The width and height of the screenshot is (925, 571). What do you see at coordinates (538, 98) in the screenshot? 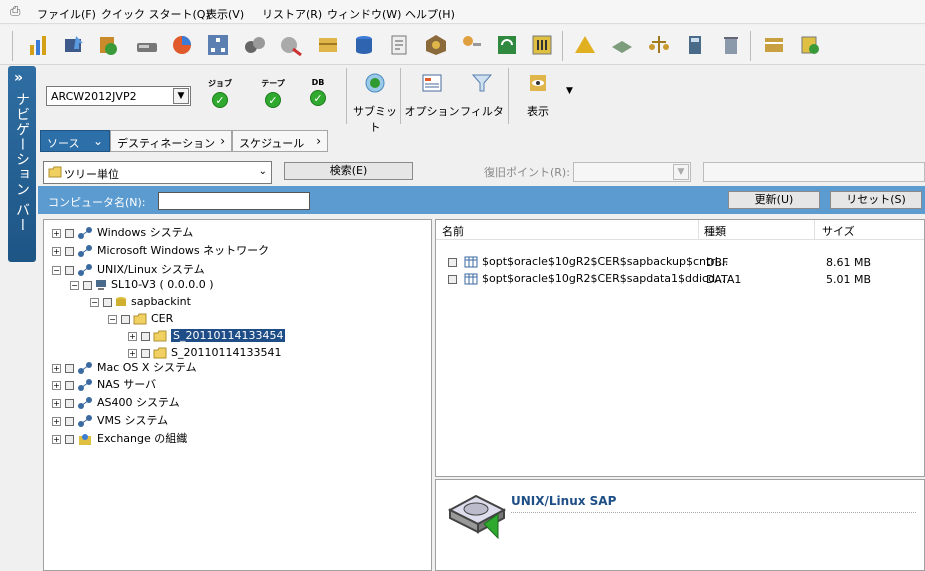
I see `view-button: 表示` at bounding box center [538, 98].